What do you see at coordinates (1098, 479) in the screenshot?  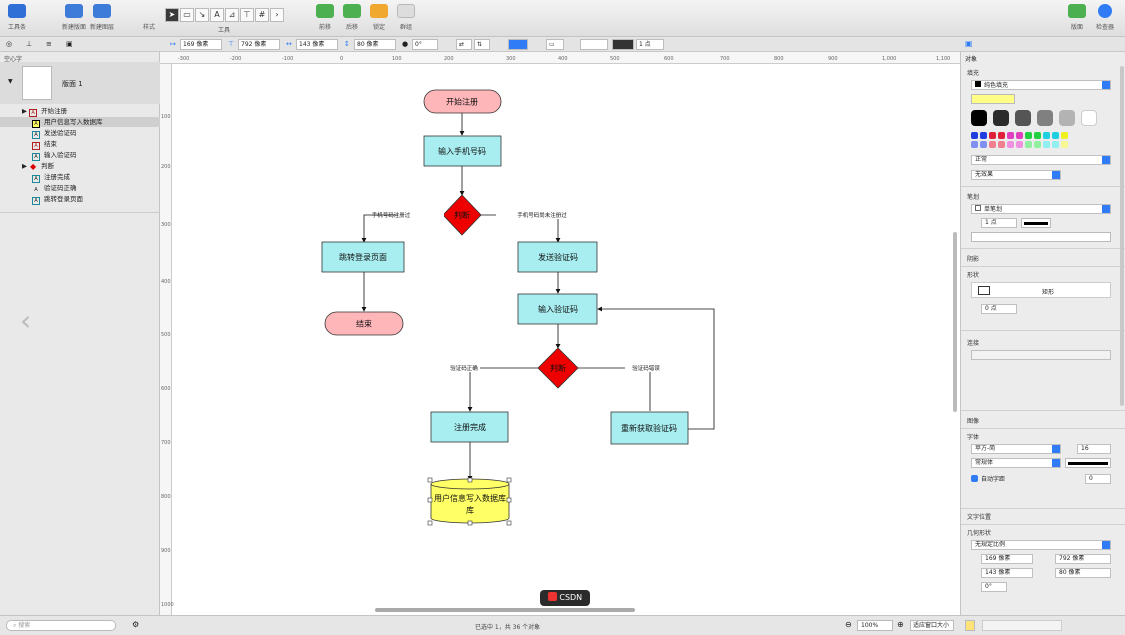 I see `char-spacing-field: 0` at bounding box center [1098, 479].